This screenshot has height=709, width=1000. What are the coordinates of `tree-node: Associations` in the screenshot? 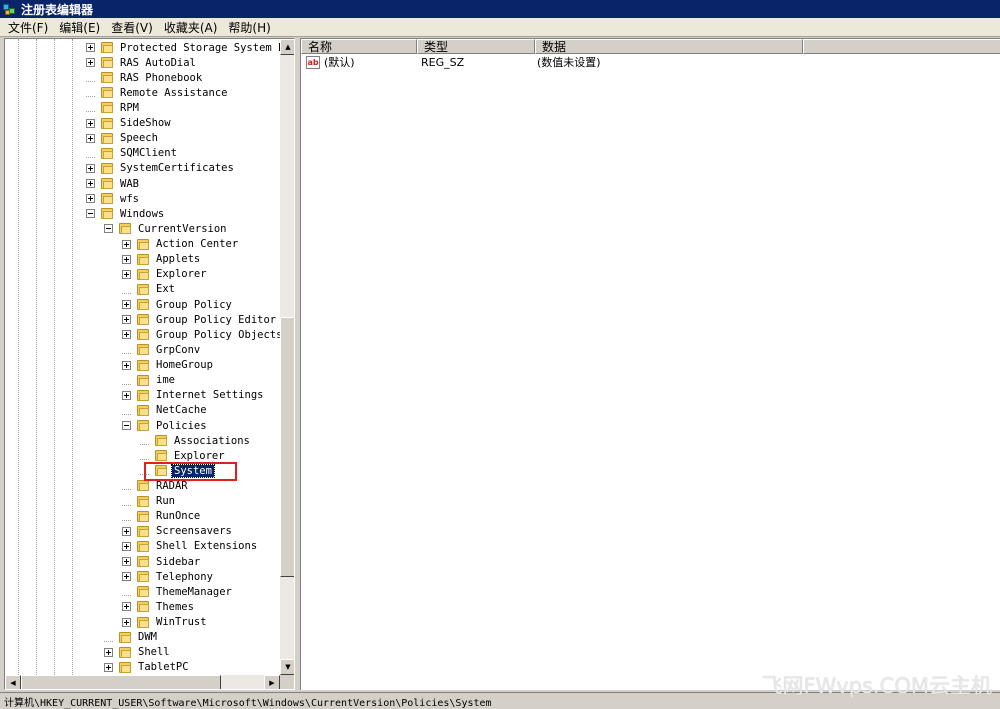 It's located at (196, 440).